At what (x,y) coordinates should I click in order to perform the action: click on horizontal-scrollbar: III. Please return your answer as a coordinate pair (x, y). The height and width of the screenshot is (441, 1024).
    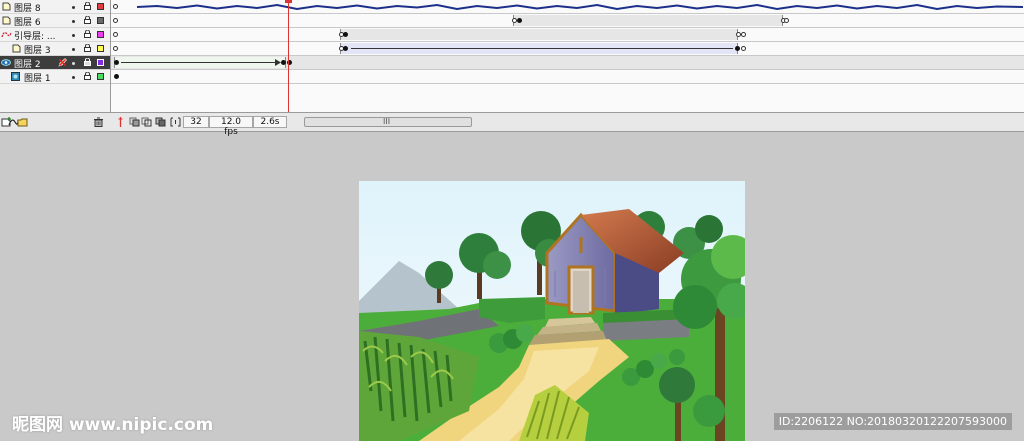
    Looking at the image, I should click on (388, 122).